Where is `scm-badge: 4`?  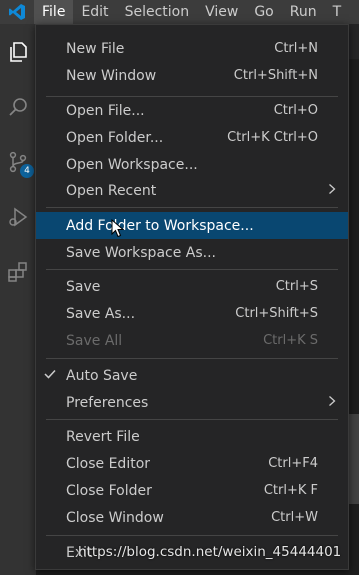 scm-badge: 4 is located at coordinates (27, 171).